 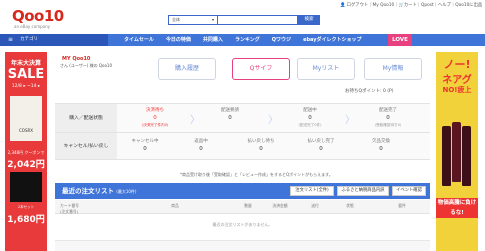 What do you see at coordinates (26, 118) in the screenshot?
I see `product-image` at bounding box center [26, 118].